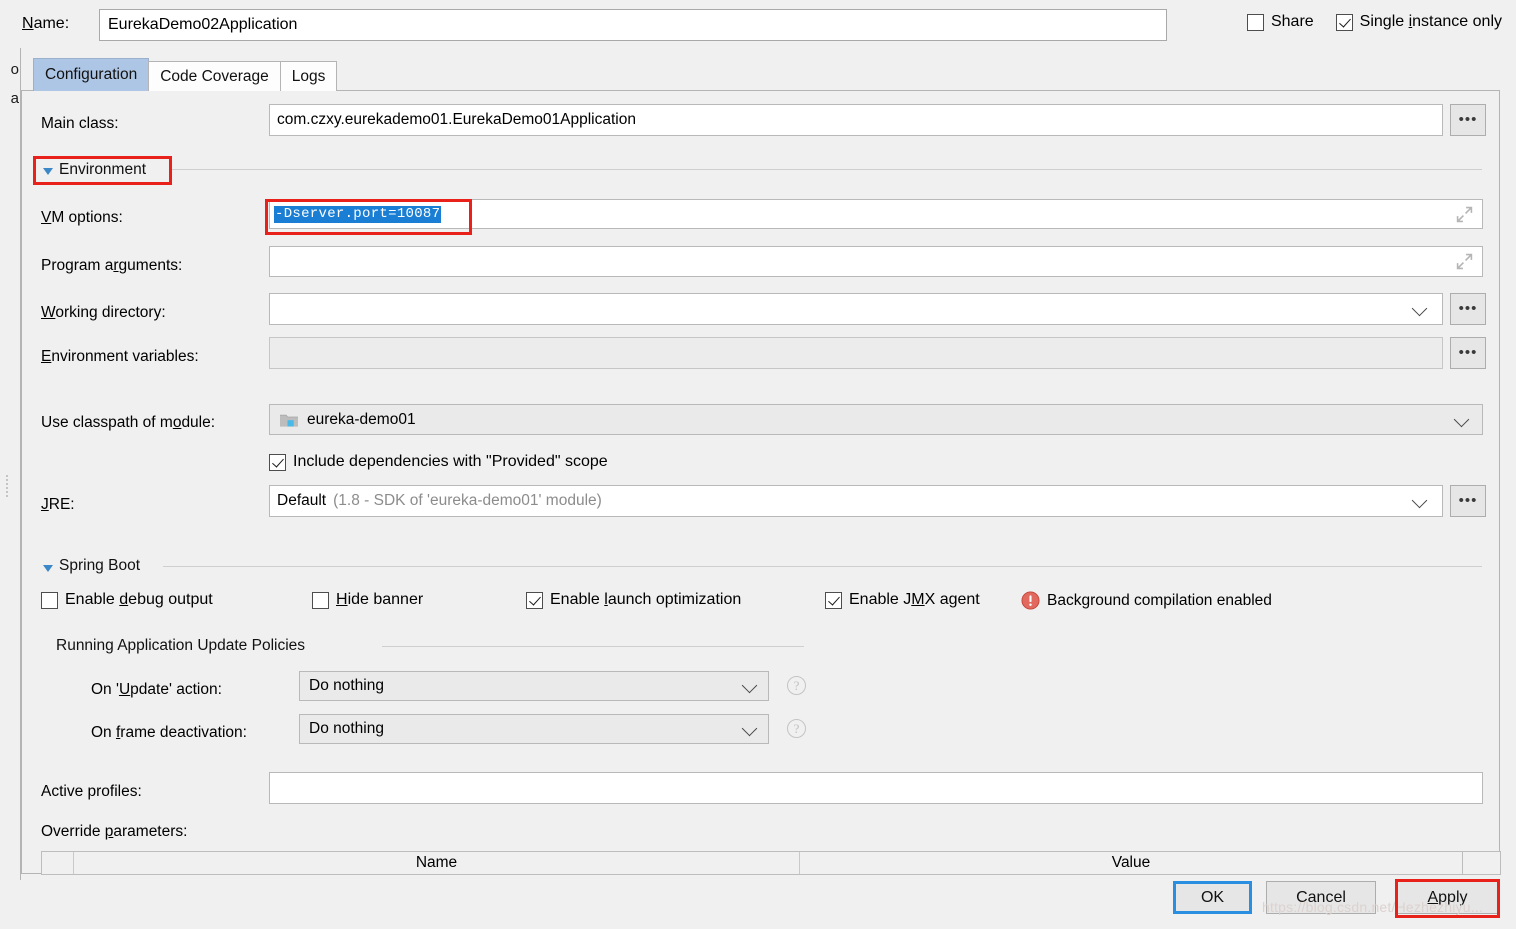 The width and height of the screenshot is (1516, 929). Describe the element at coordinates (346, 729) in the screenshot. I see `on-frame-deactivation-value: Do nothing` at that location.